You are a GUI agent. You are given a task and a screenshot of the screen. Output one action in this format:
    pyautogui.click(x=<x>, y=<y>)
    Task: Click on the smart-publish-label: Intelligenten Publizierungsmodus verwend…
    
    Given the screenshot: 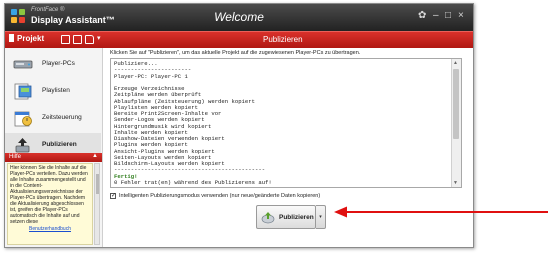 What is the action you would take?
    pyautogui.click(x=220, y=196)
    